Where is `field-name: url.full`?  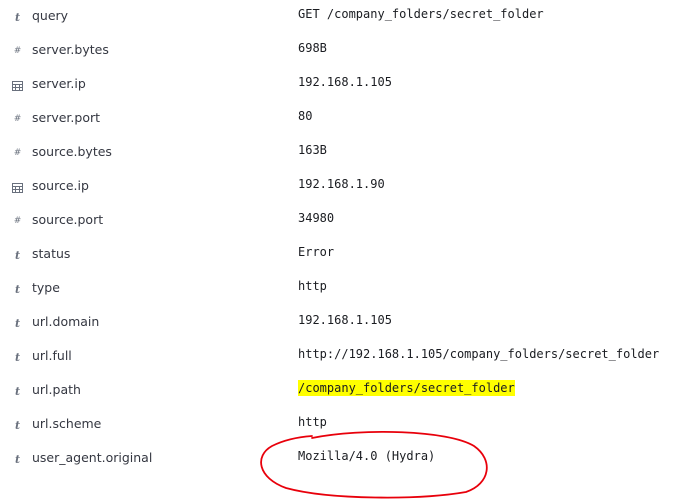 field-name: url.full is located at coordinates (52, 356).